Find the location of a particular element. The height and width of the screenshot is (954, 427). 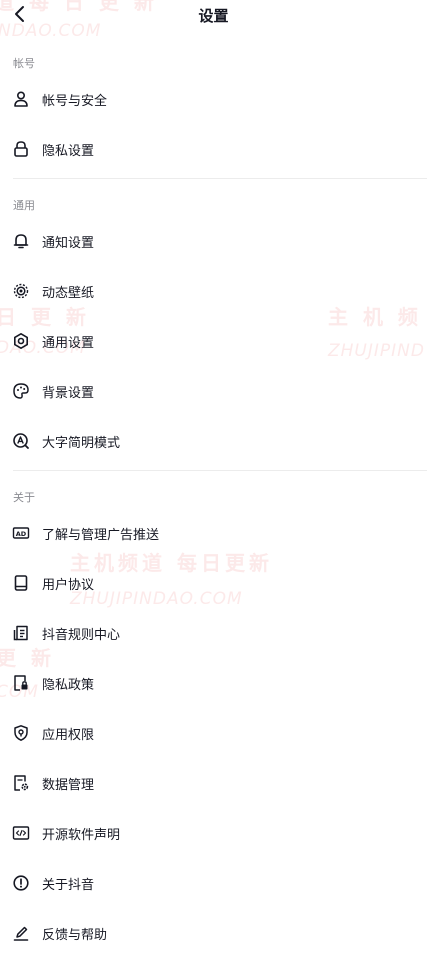

settings-item-label: 抖音规则中心 is located at coordinates (81, 635).